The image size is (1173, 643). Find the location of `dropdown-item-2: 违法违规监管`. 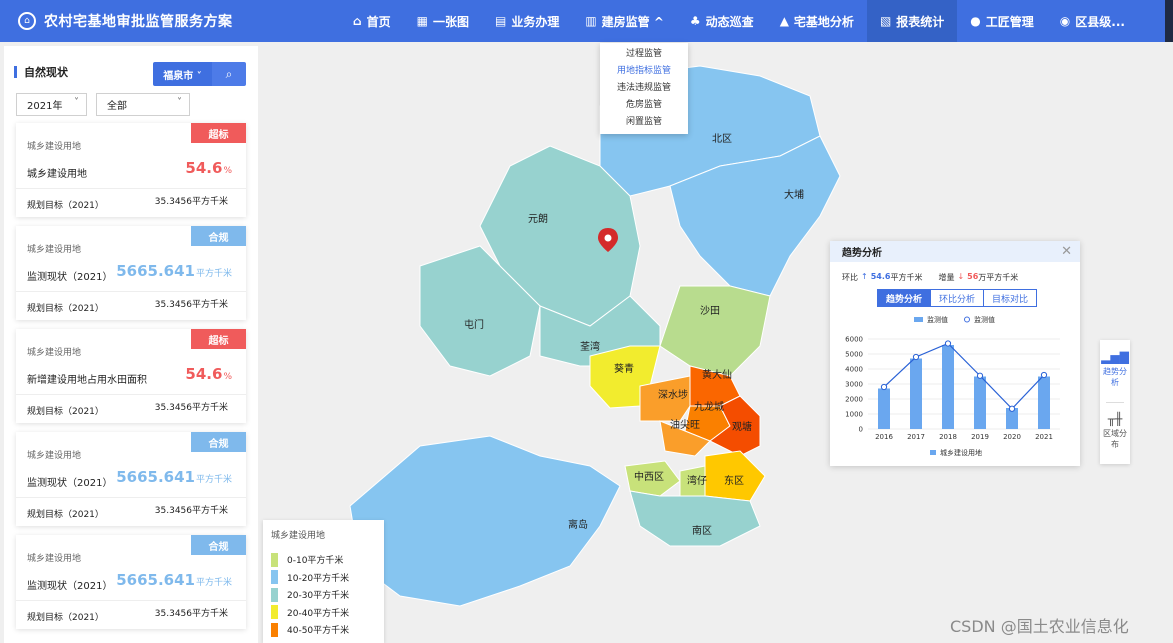

dropdown-item-2: 违法违规监管 is located at coordinates (644, 88).